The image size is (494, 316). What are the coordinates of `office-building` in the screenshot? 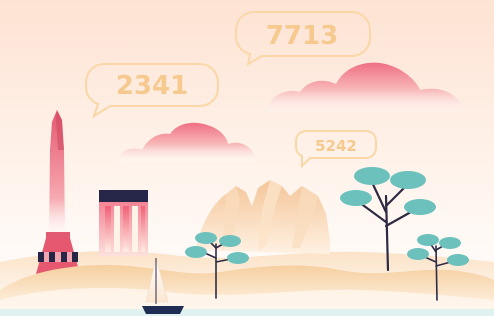 It's located at (123, 223).